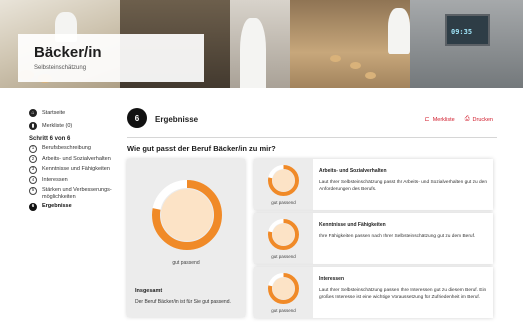  Describe the element at coordinates (54, 113) in the screenshot. I see `sidebar-link-label: Startseite` at that location.